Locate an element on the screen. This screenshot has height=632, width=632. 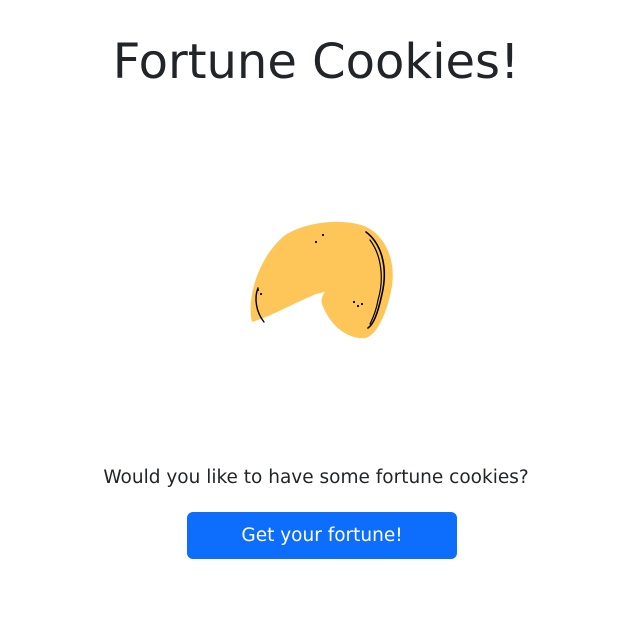
fortune-cookie-icon is located at coordinates (321, 280).